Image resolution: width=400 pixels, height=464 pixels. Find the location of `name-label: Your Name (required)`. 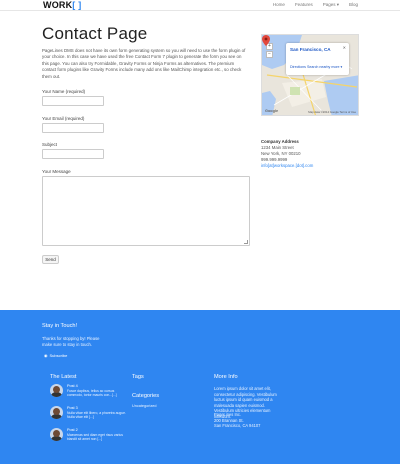

name-label: Your Name (required) is located at coordinates (64, 91).